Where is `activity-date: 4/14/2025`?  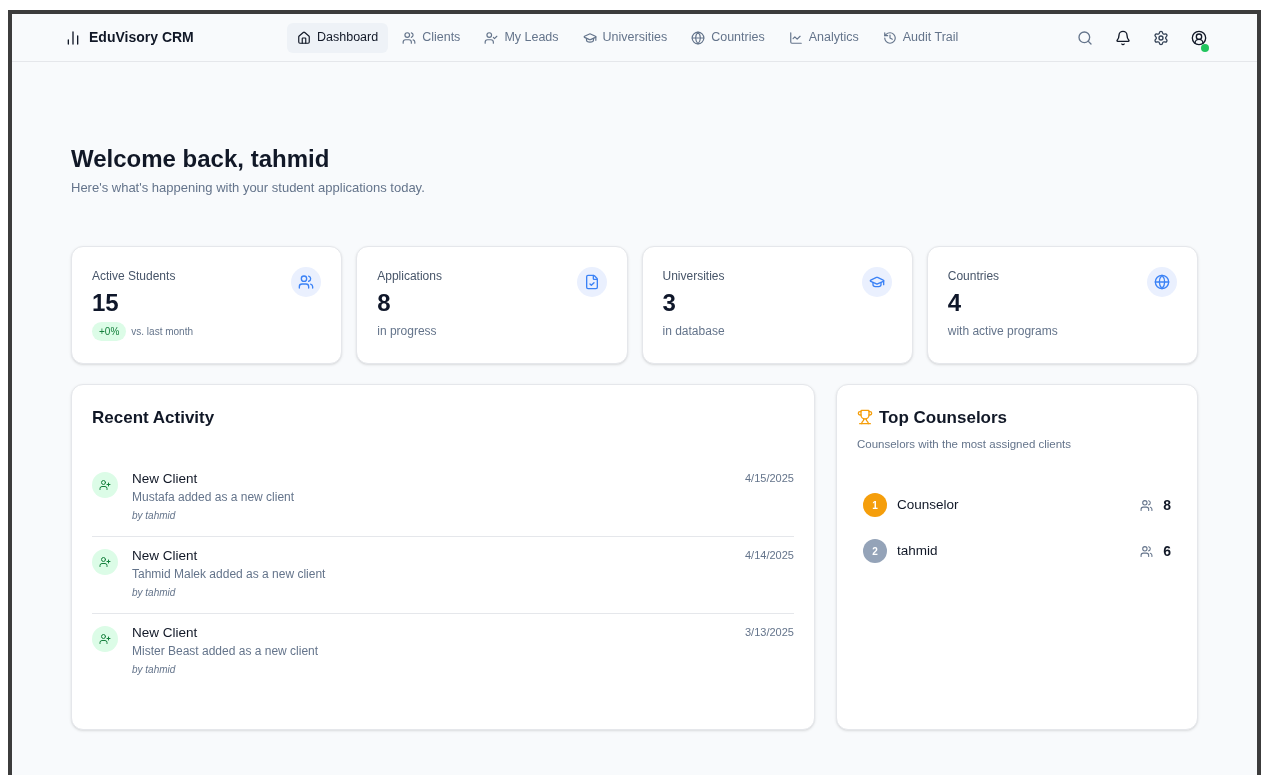 activity-date: 4/14/2025 is located at coordinates (769, 555).